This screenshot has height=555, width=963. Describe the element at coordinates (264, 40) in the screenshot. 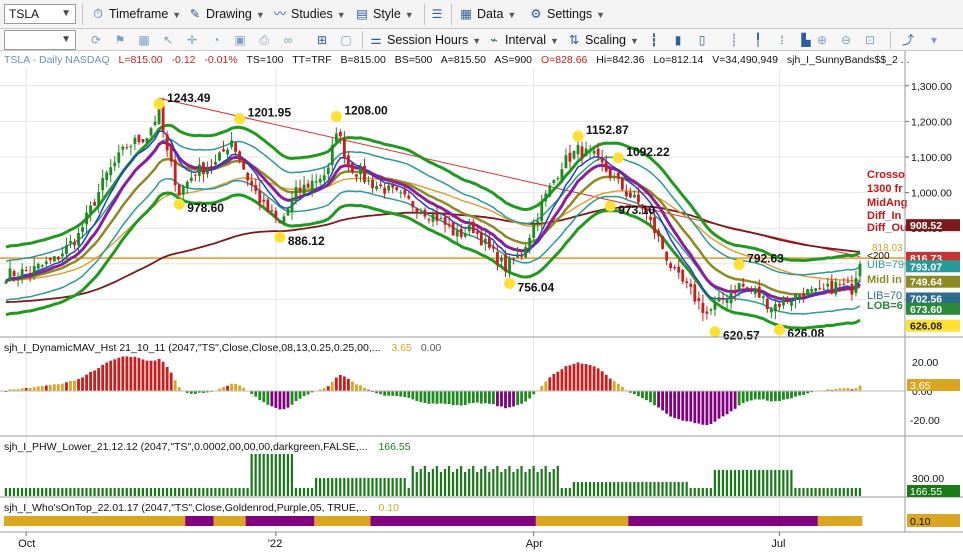

I see `print-icon: ⎙` at that location.